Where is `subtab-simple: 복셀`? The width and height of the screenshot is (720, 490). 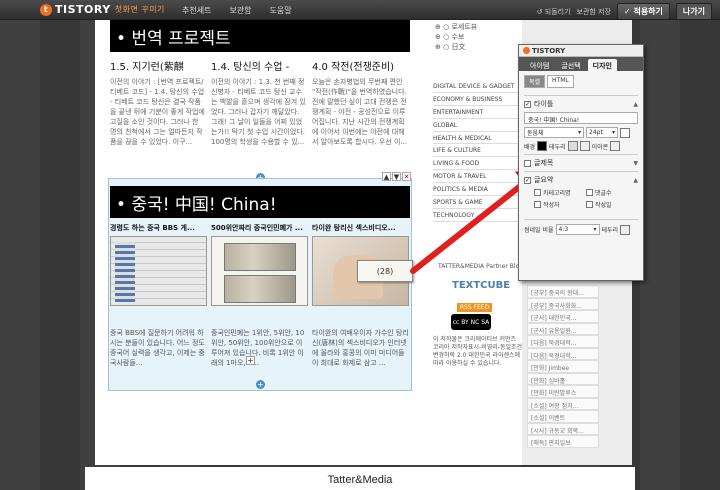
subtab-simple: 복셀 is located at coordinates (535, 81).